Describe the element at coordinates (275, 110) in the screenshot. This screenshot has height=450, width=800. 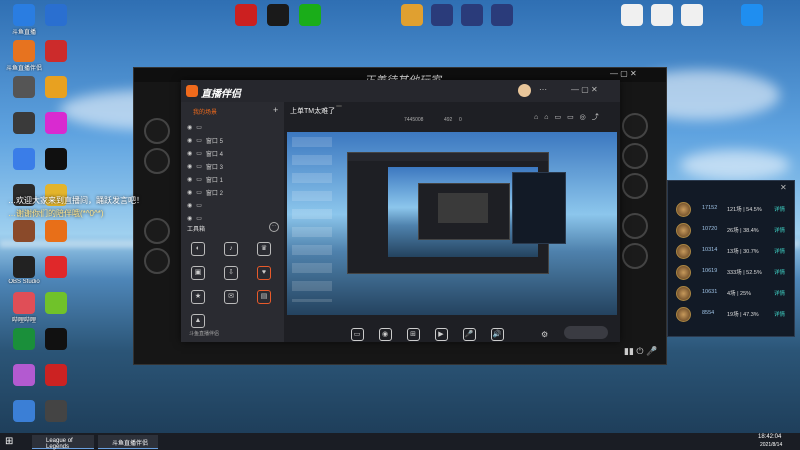
I see `add-scene-icon: +` at that location.